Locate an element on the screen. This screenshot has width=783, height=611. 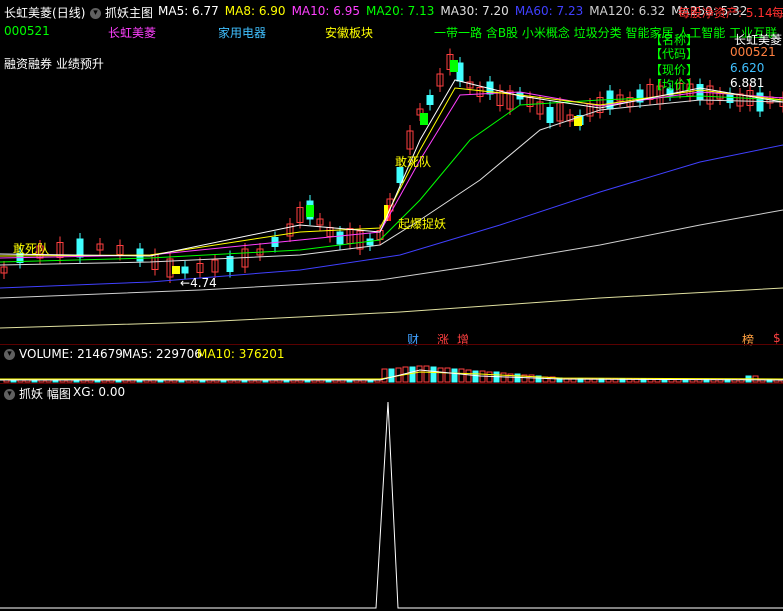
ma-value-6: MA120: 6.32 is located at coordinates (627, 11).